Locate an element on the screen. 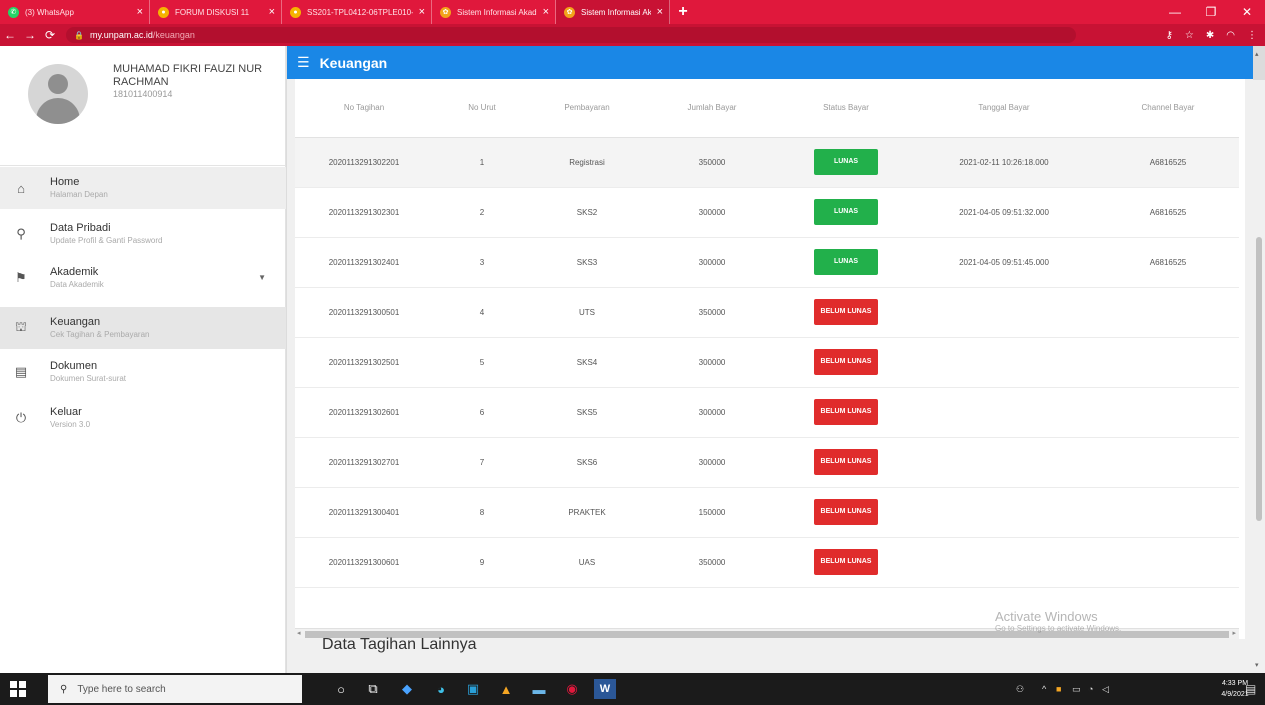 This screenshot has height=705, width=1265. people-icon: ⚇ is located at coordinates (1020, 689).